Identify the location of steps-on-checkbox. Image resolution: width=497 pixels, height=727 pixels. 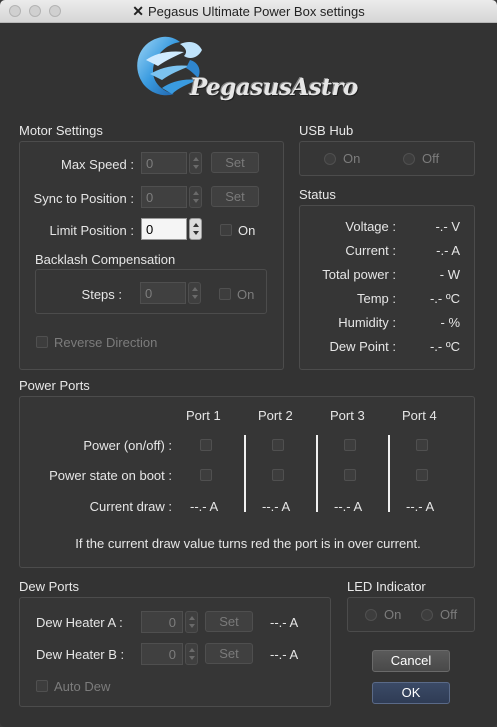
(225, 294).